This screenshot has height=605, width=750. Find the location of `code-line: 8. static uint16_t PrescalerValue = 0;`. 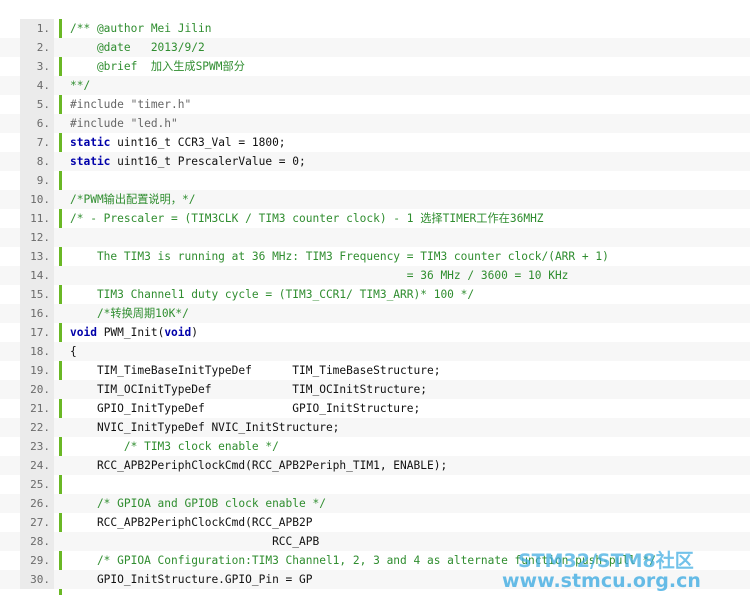

code-line: 8. static uint16_t PrescalerValue = 0; is located at coordinates (375, 161).